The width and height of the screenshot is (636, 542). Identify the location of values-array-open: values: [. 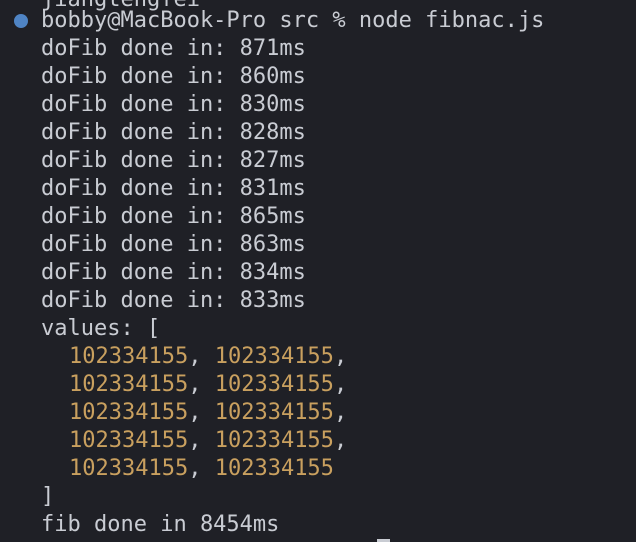
(101, 328).